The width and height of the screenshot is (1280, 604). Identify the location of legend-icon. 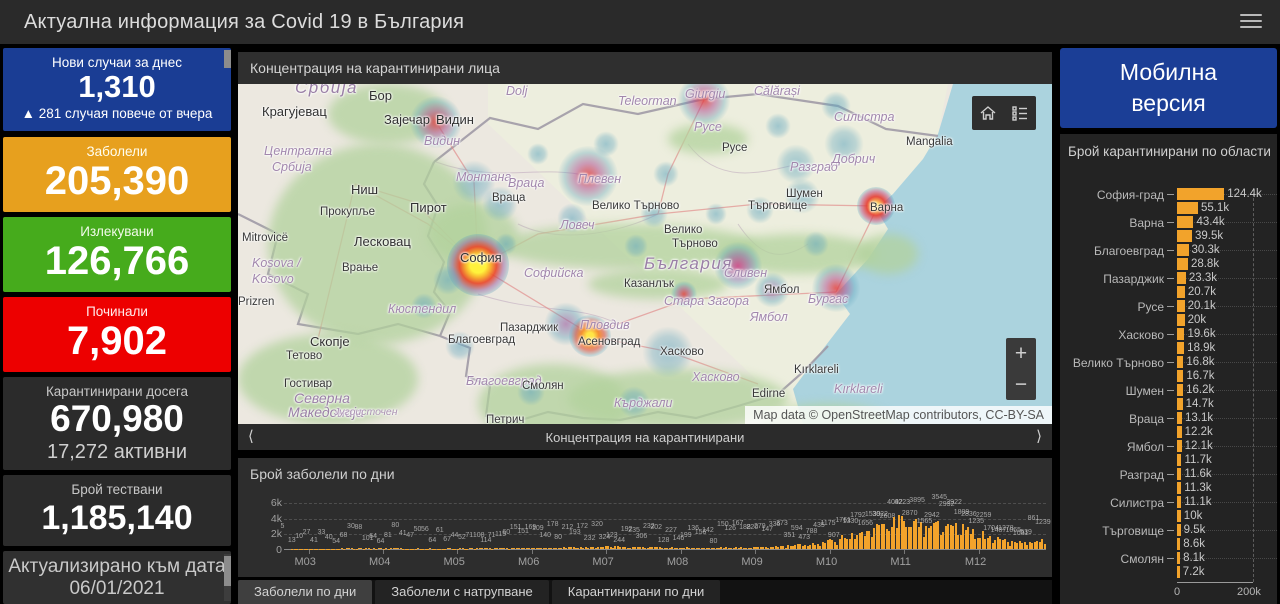
(1020, 113).